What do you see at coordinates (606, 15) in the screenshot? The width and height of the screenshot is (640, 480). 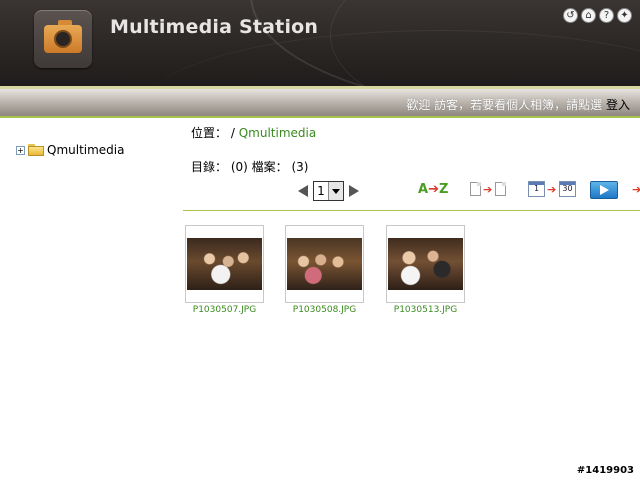 I see `help-icon: ?` at bounding box center [606, 15].